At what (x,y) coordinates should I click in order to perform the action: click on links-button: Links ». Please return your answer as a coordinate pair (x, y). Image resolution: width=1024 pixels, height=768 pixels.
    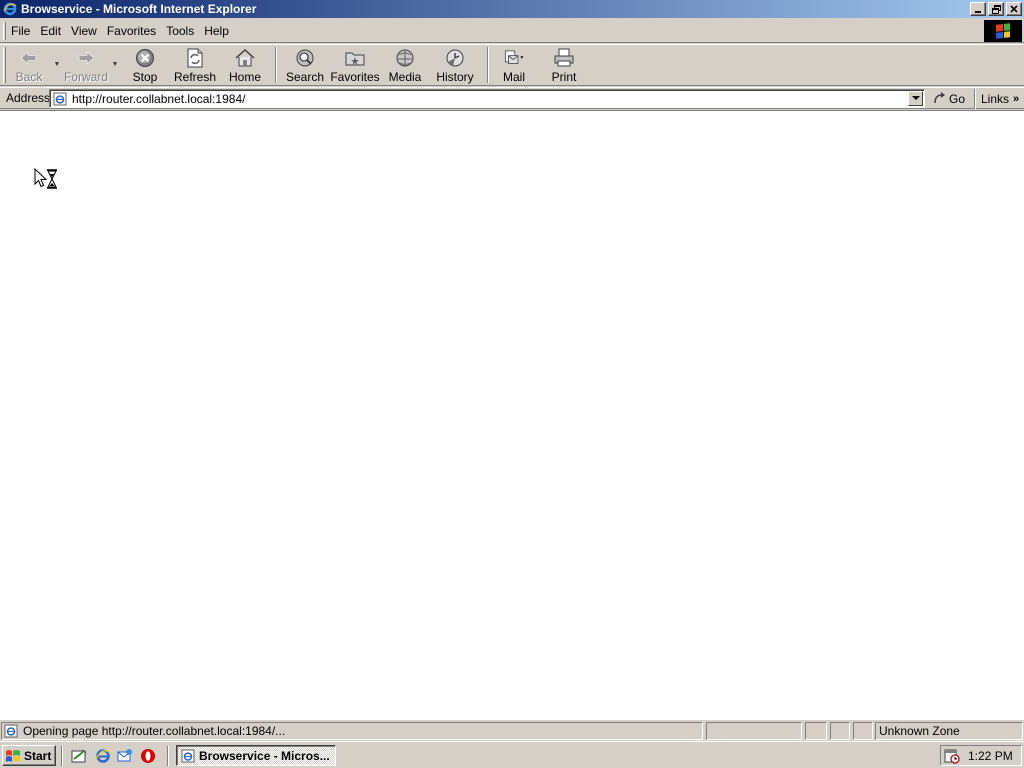
    Looking at the image, I should click on (1000, 99).